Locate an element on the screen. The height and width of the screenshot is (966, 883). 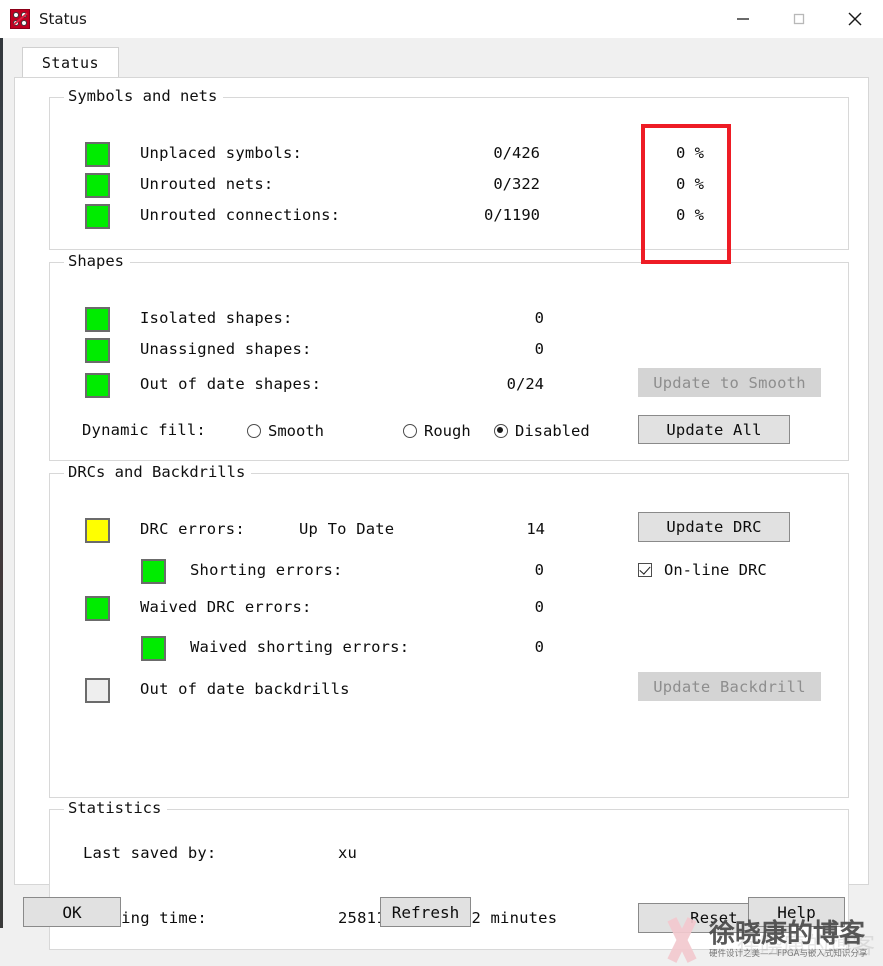
maximize-button is located at coordinates (799, 19).